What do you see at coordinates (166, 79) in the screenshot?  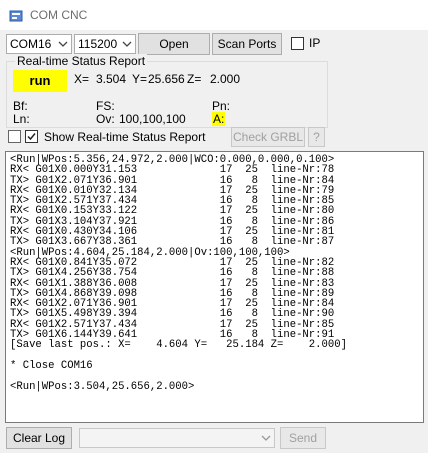 I see `y-value: 25.656` at bounding box center [166, 79].